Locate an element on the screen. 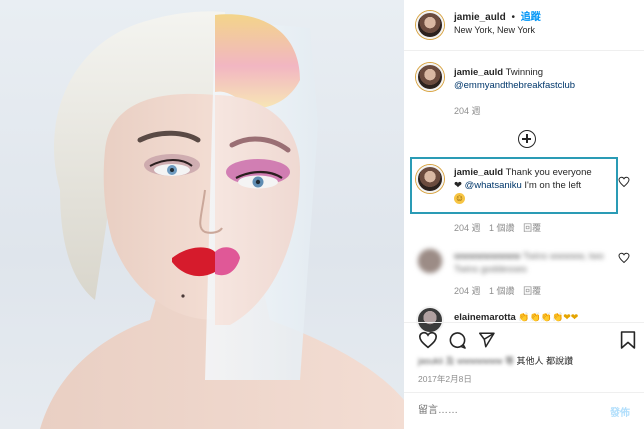  post-header: jamie_auld • 追蹤 is located at coordinates (497, 17).